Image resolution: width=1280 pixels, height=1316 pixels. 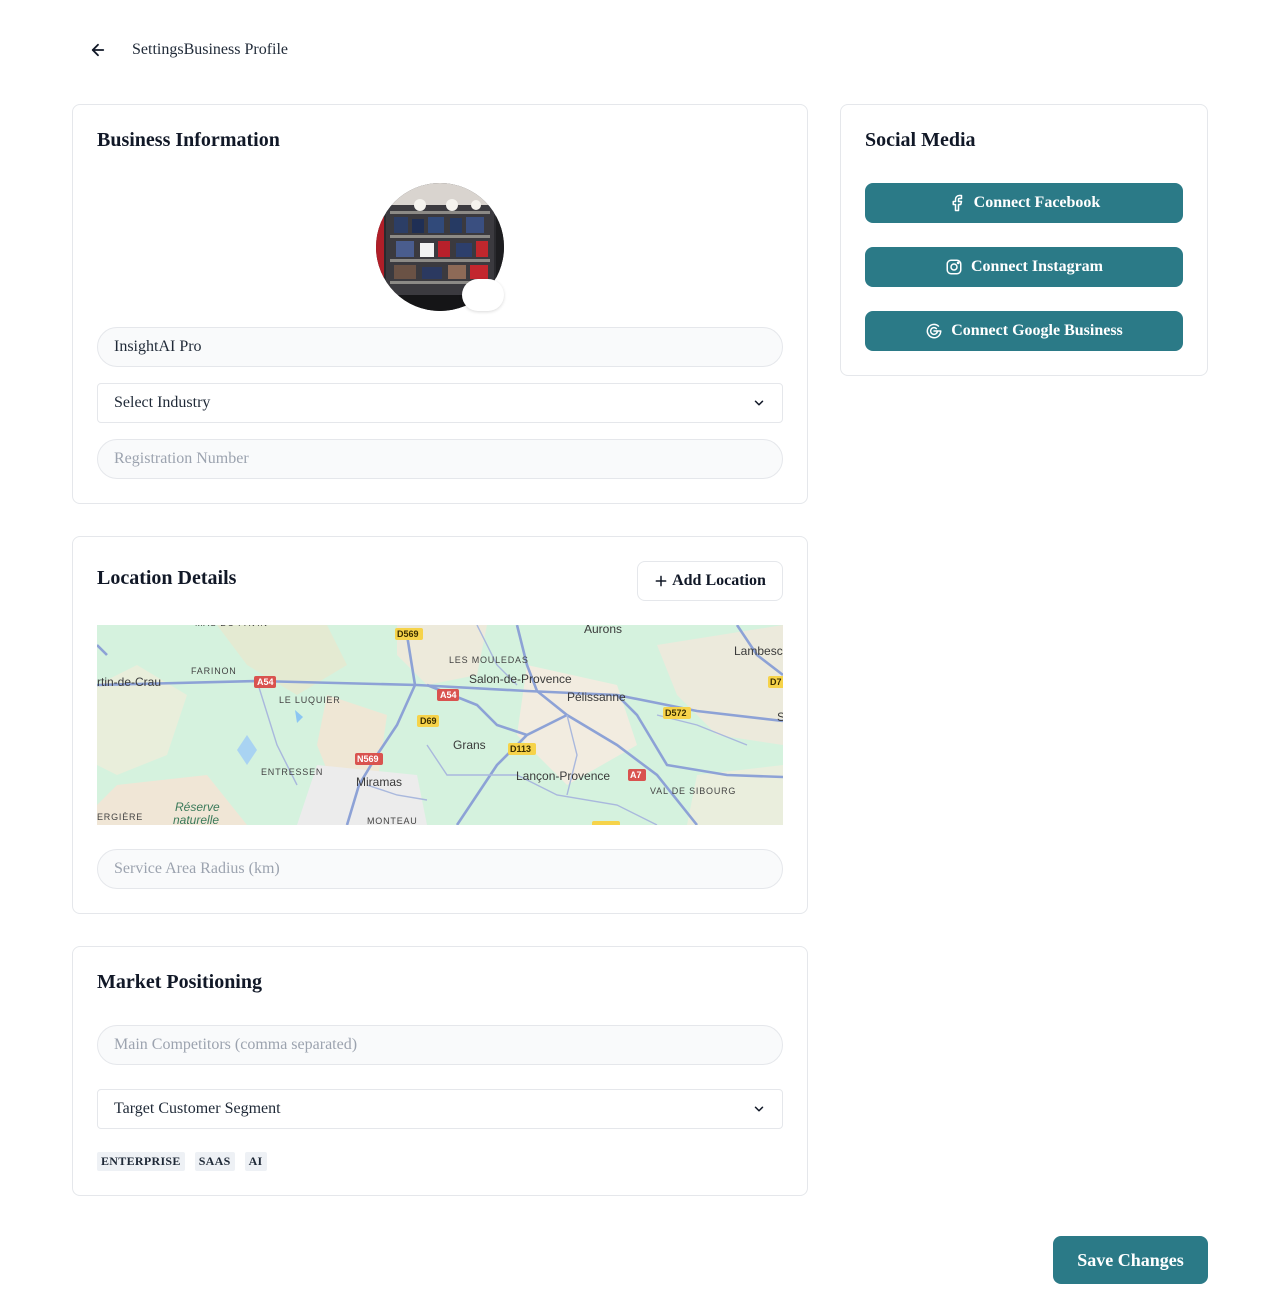 I want to click on svg-text: ENTRESSEN, so click(x=292, y=772).